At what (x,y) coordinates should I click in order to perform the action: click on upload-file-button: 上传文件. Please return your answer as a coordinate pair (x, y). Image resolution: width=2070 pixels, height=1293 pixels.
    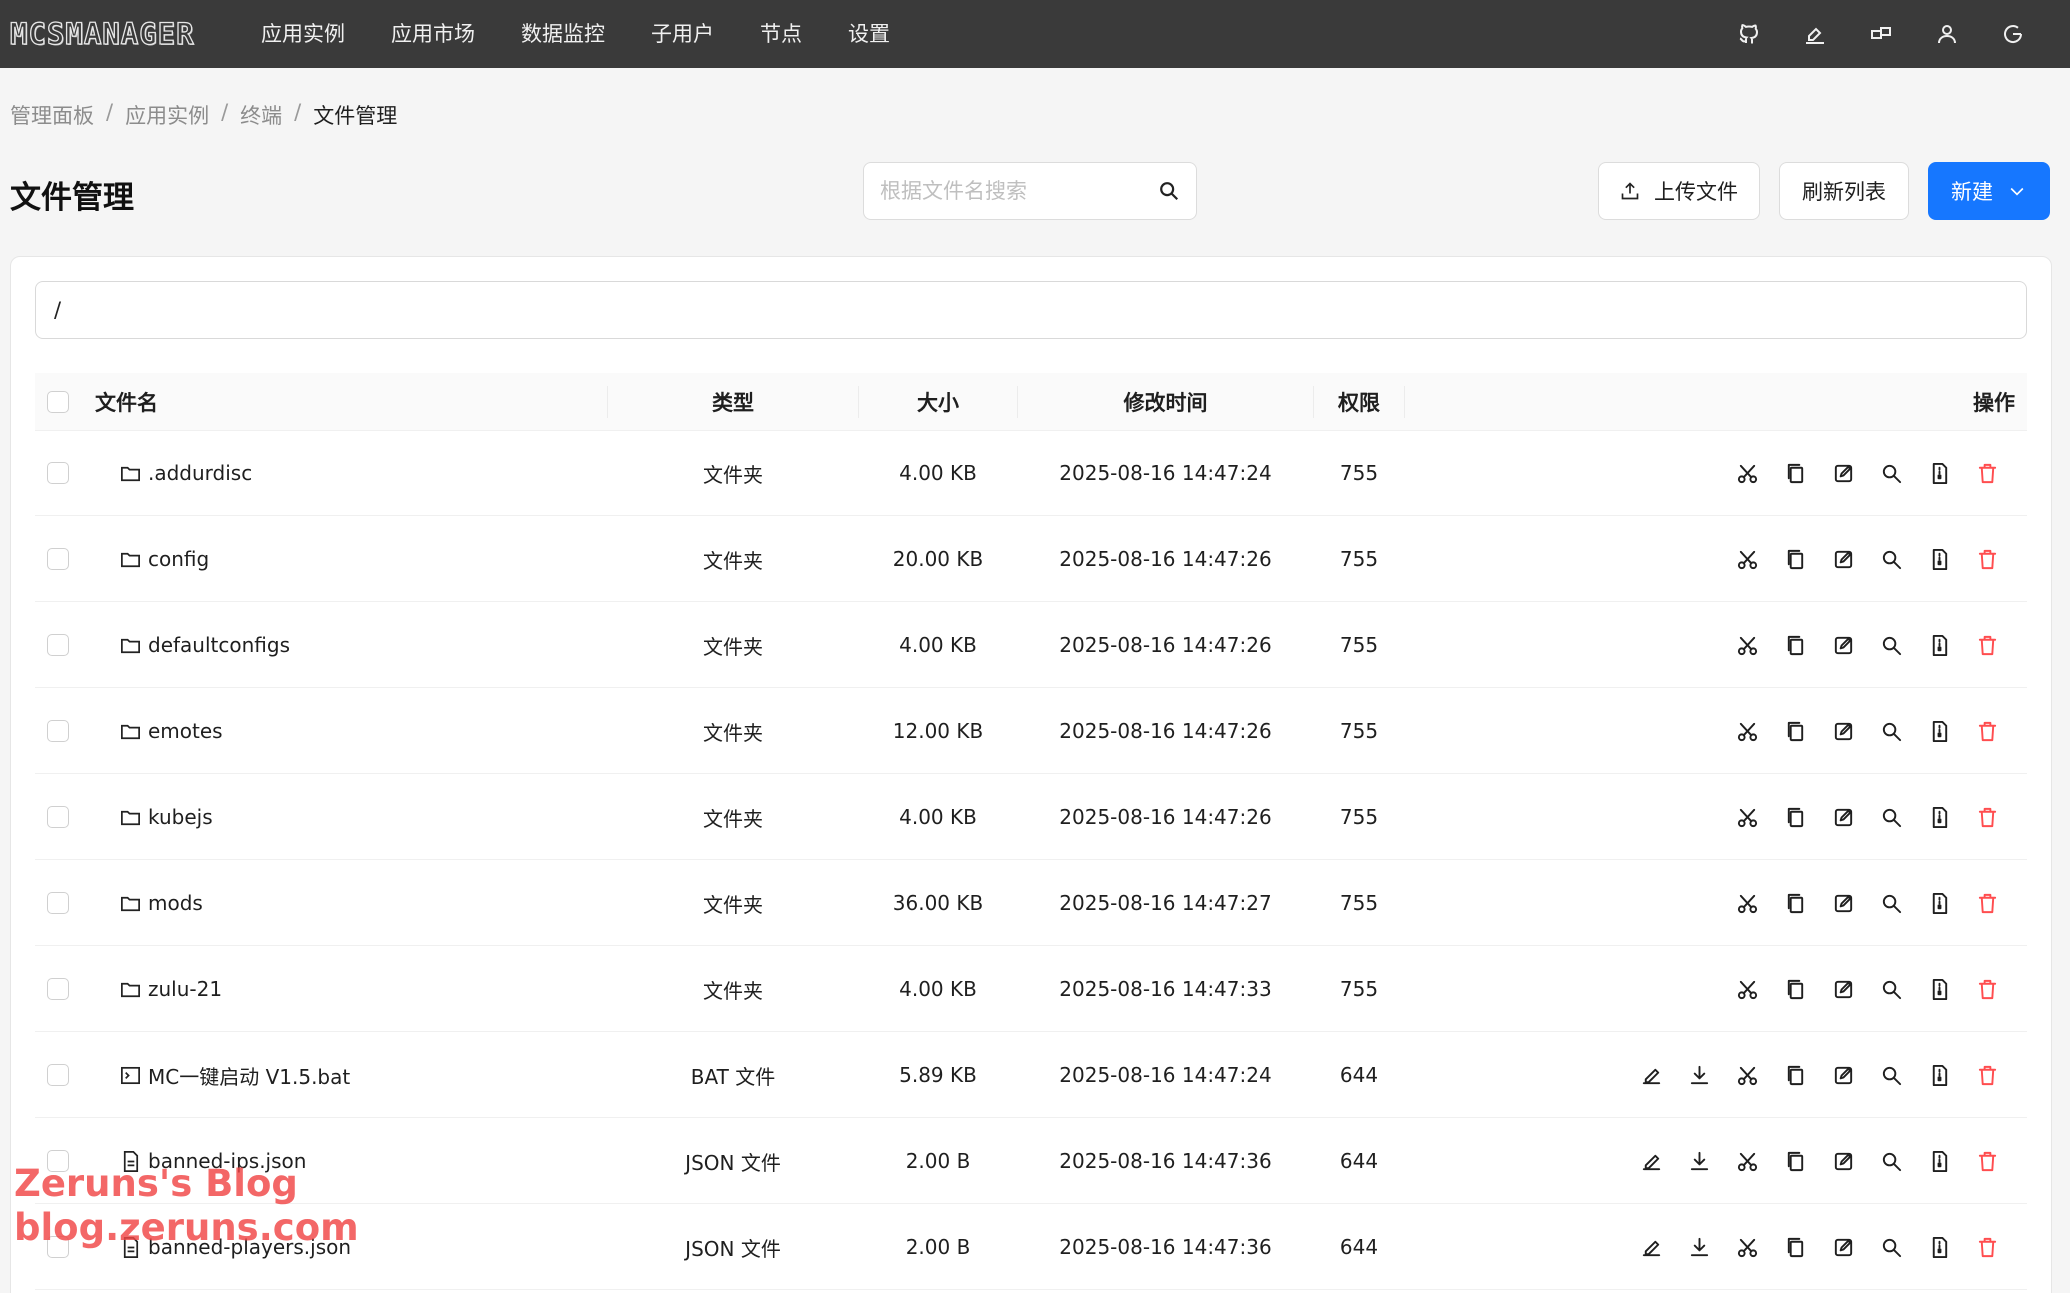
    Looking at the image, I should click on (1679, 191).